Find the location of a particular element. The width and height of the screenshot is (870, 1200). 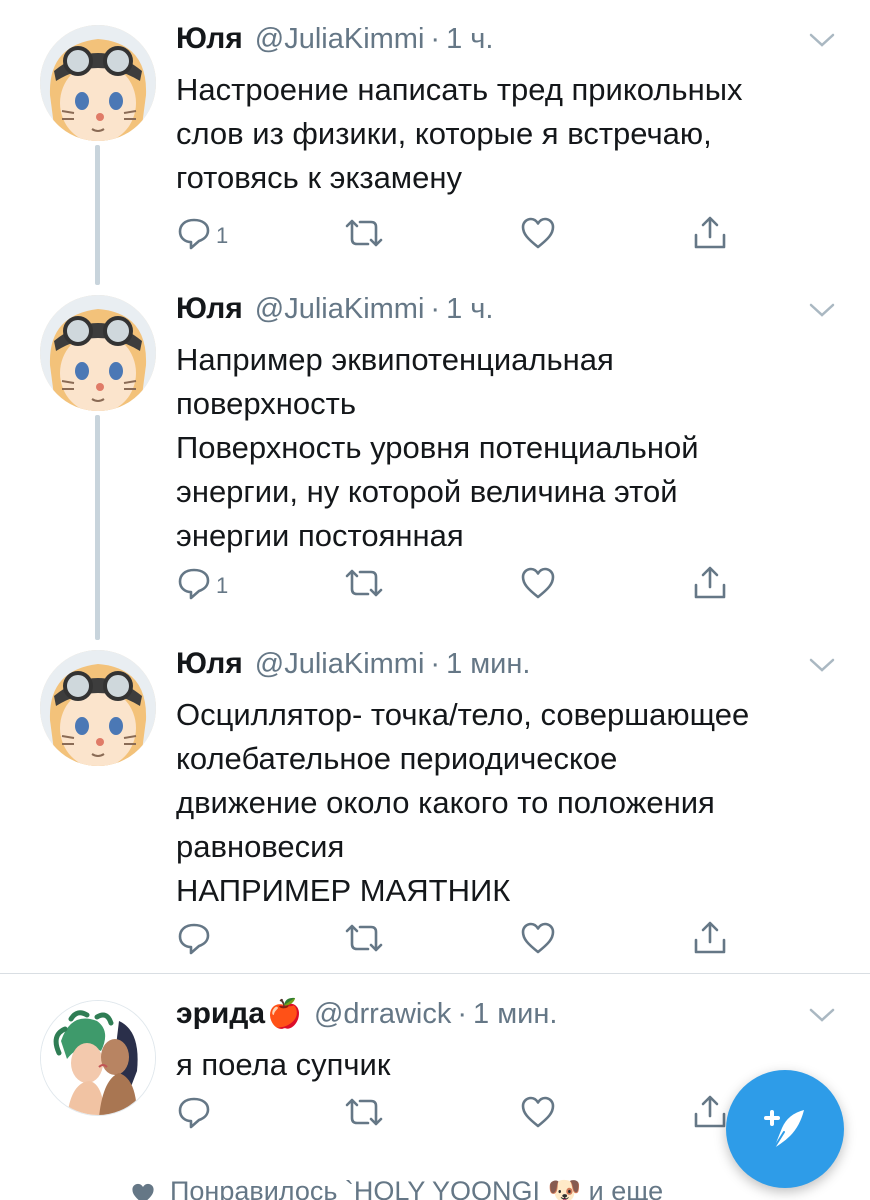

tweet-content: эрида🍎 @drrawick · 1 мин. я поела супчик is located at coordinates (506, 1042).